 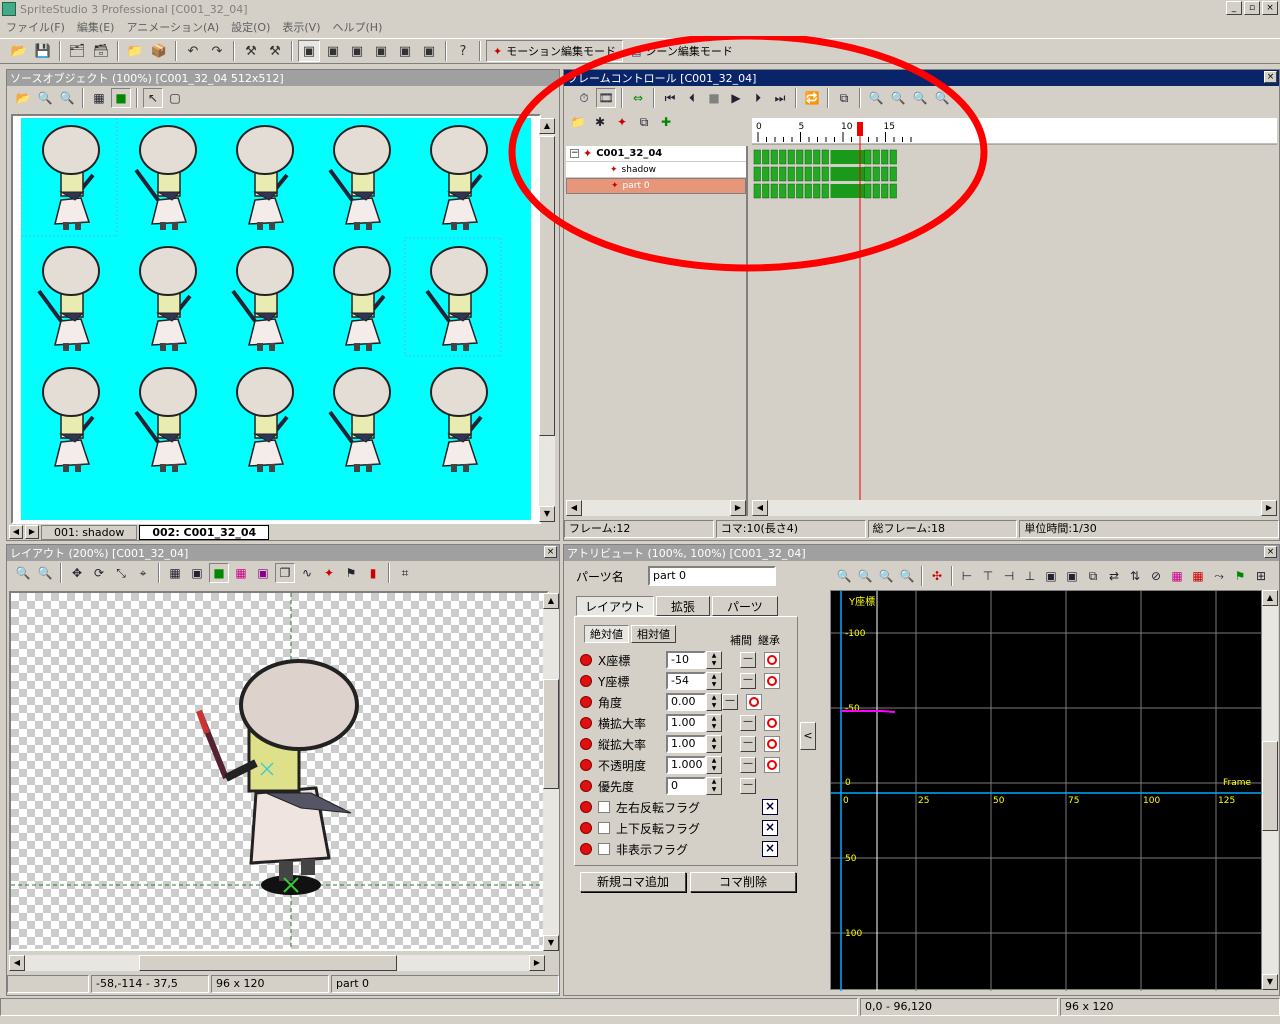 I want to click on pivot-tool-icon: ⌖, so click(x=143, y=573).